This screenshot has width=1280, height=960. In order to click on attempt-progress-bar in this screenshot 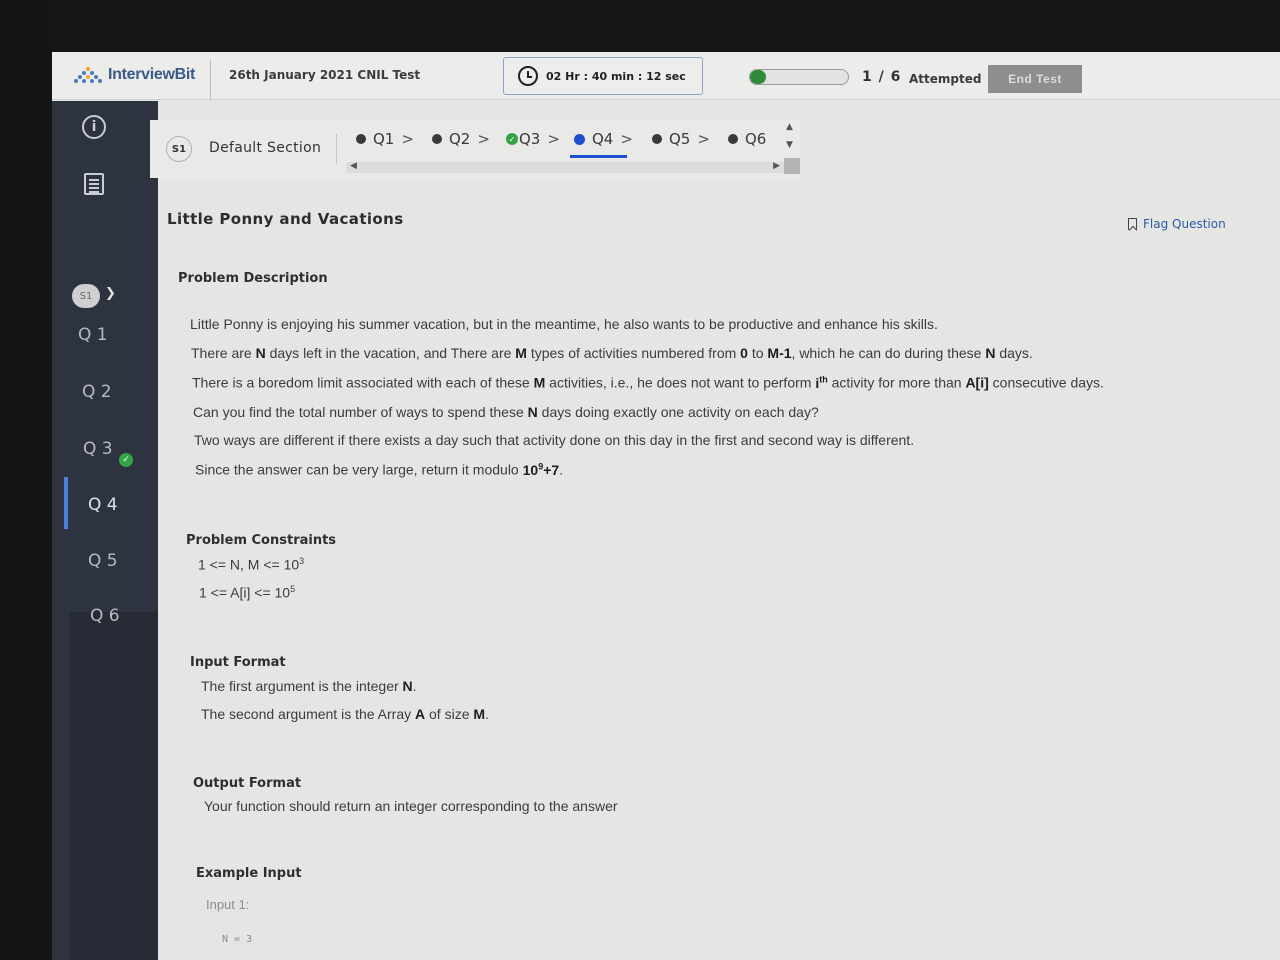, I will do `click(799, 77)`.